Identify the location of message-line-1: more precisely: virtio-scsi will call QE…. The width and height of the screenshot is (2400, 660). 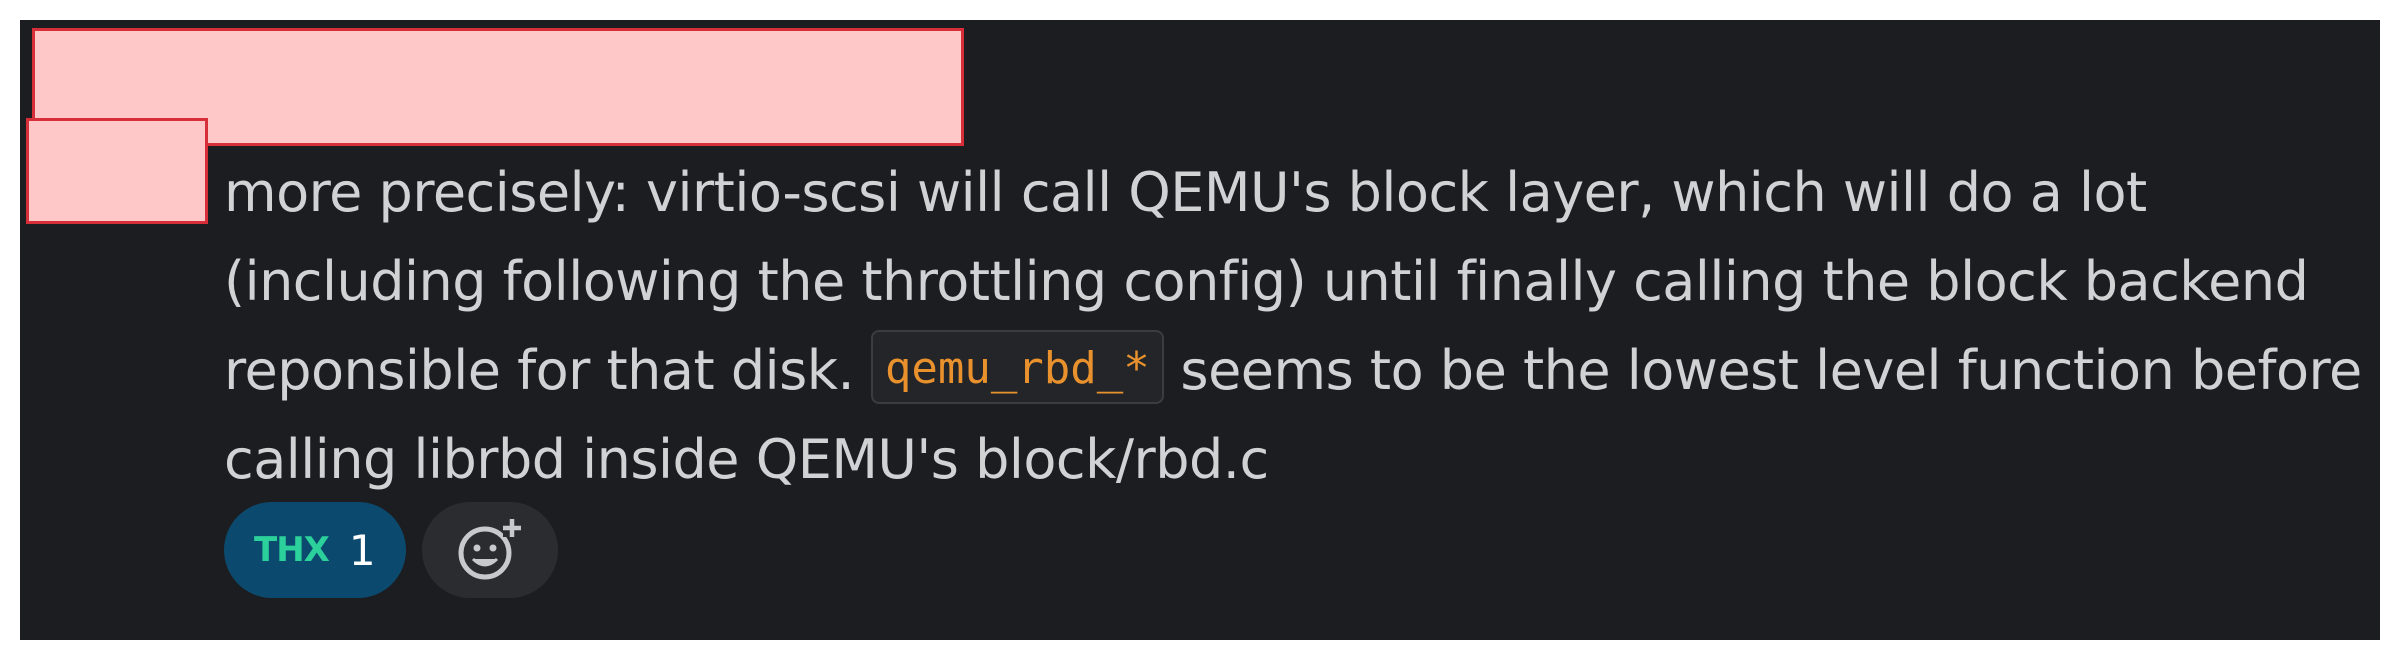
(1185, 192).